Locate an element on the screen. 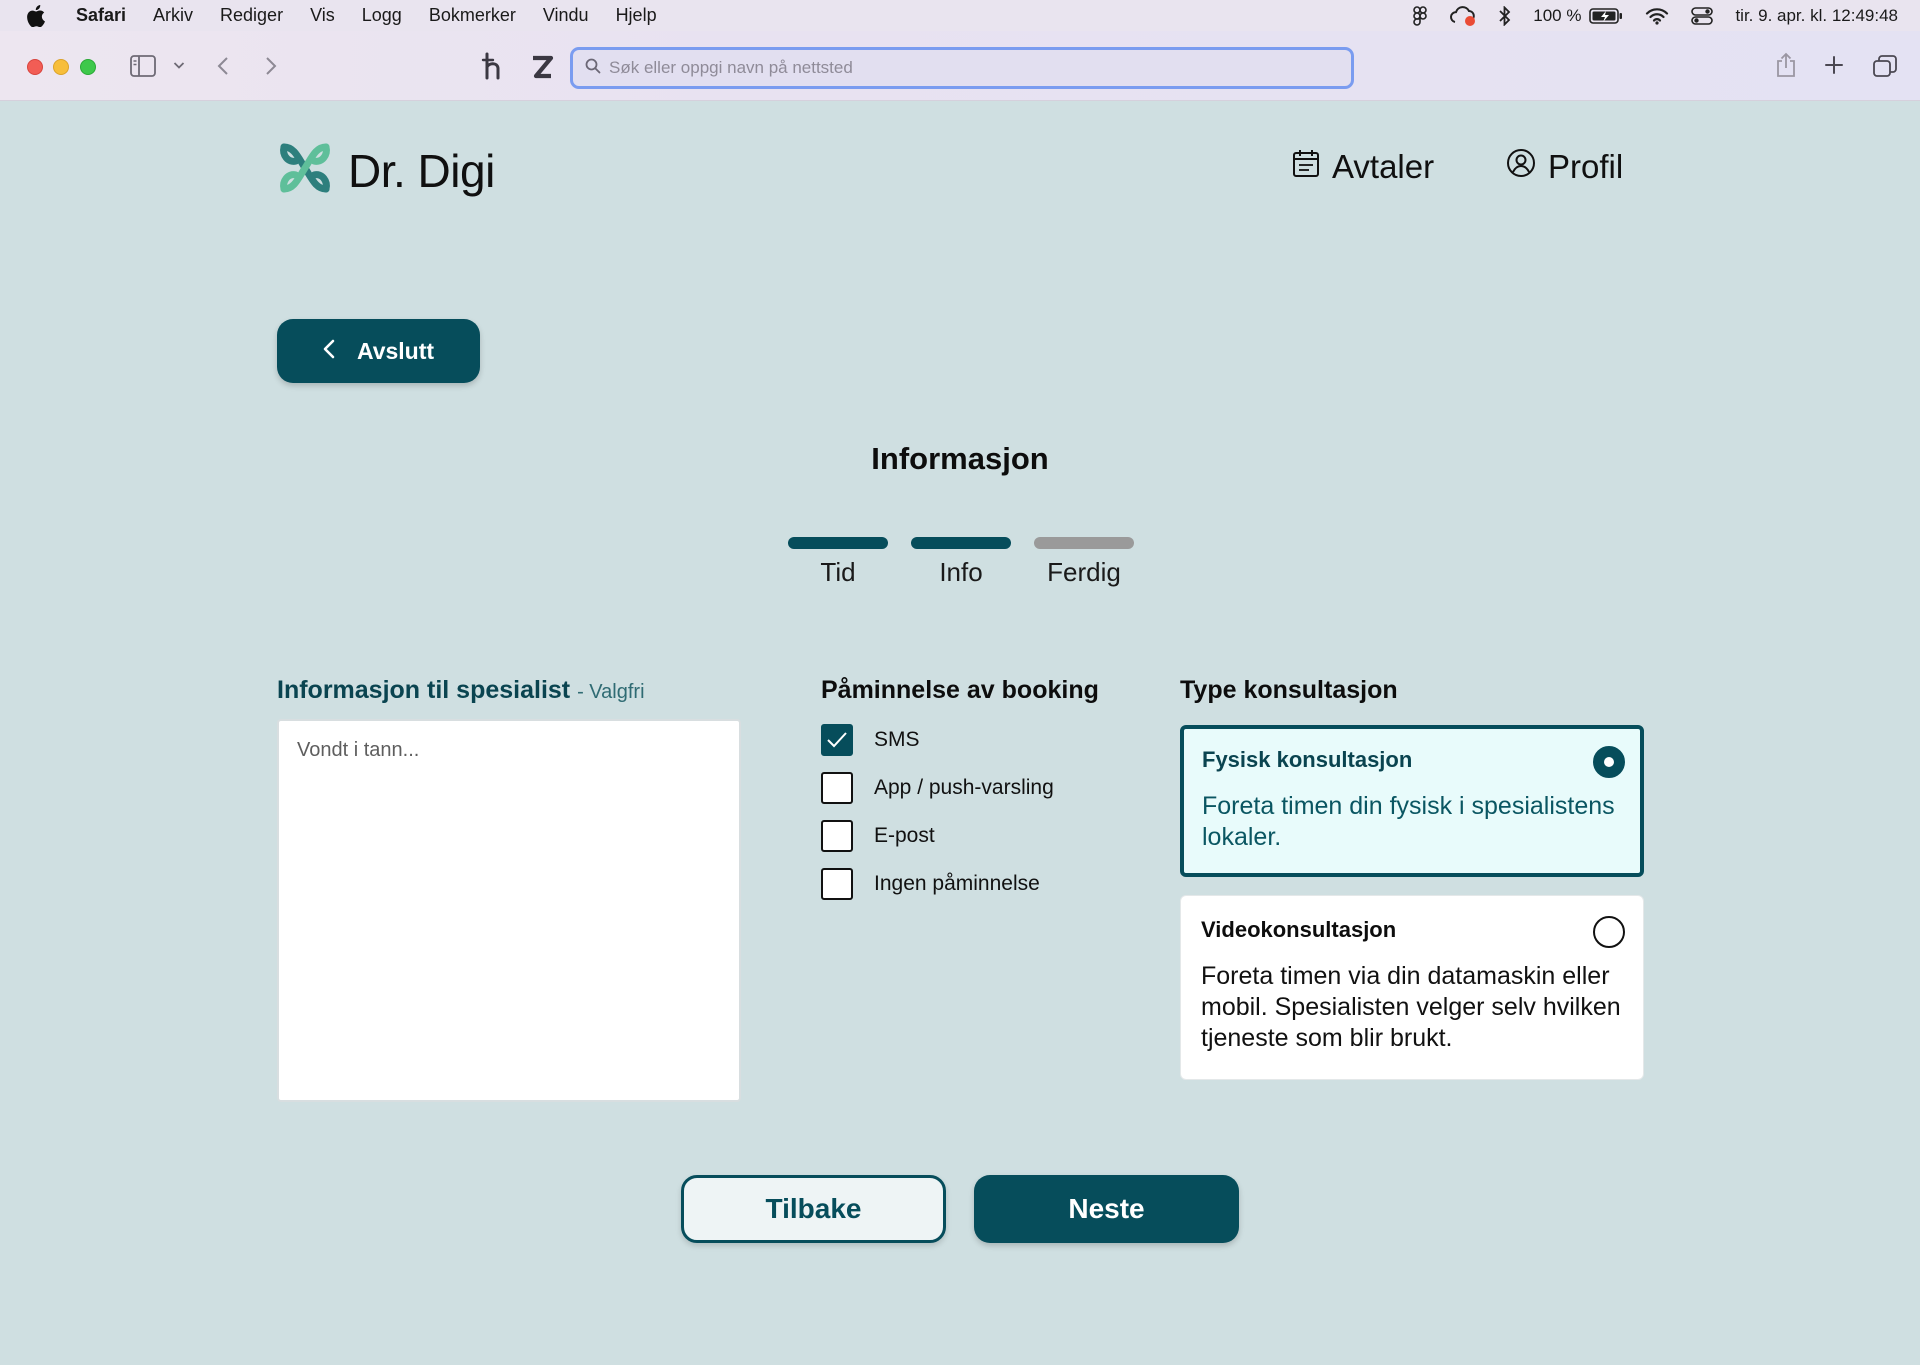 Image resolution: width=1920 pixels, height=1365 pixels. forward-chevron-icon is located at coordinates (271, 66).